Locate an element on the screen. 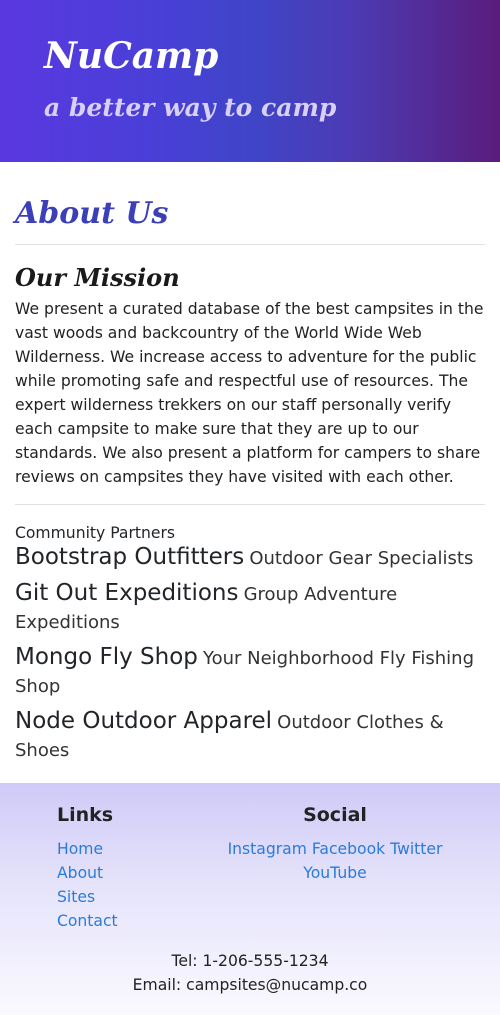 The height and width of the screenshot is (1015, 500). page-title: About Us is located at coordinates (92, 213).